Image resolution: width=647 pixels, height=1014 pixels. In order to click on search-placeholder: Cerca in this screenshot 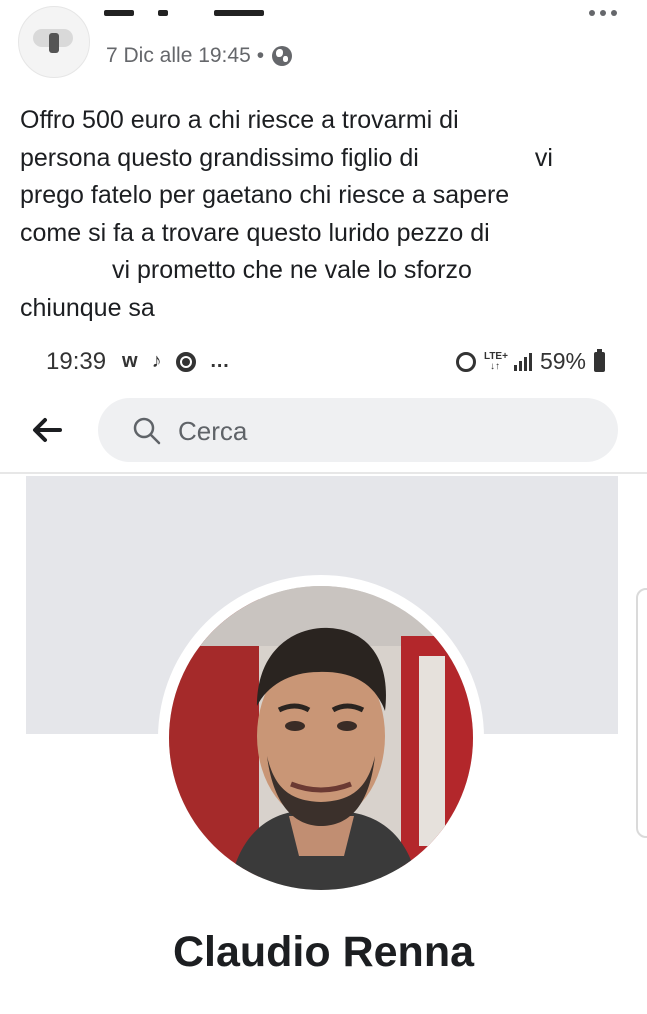, I will do `click(213, 431)`.